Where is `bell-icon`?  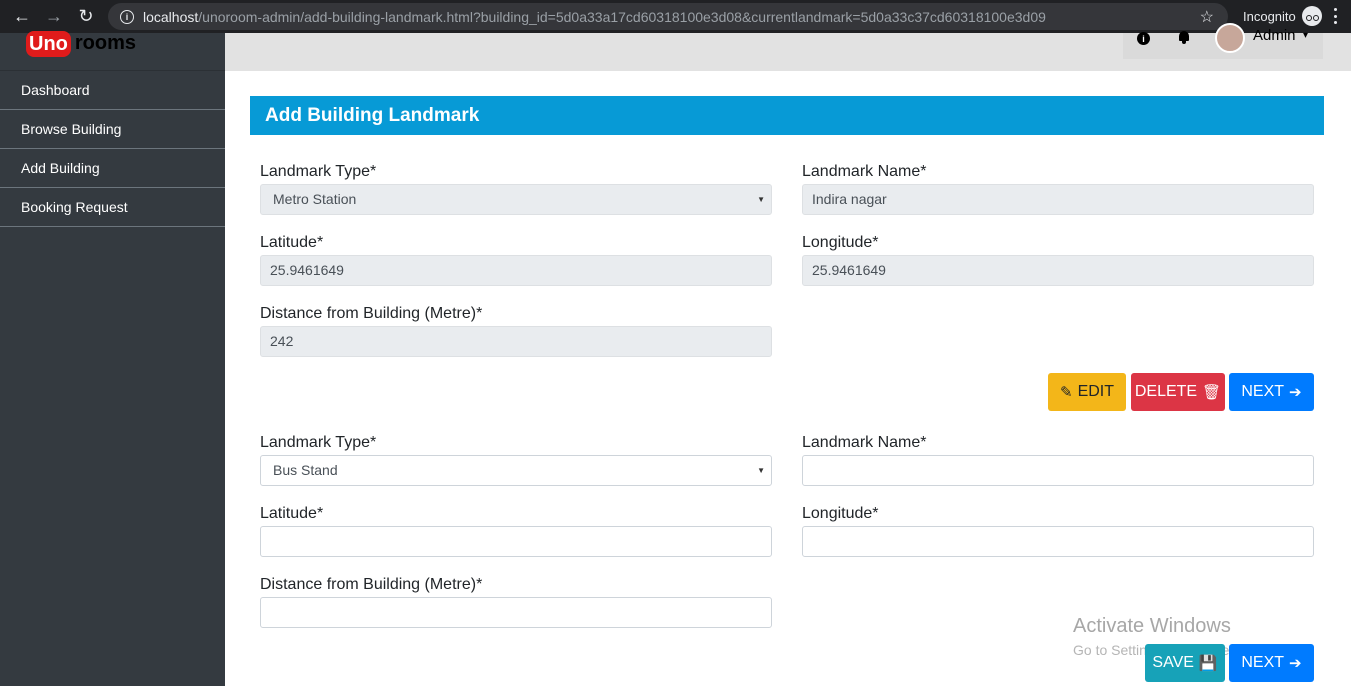
bell-icon is located at coordinates (1184, 37).